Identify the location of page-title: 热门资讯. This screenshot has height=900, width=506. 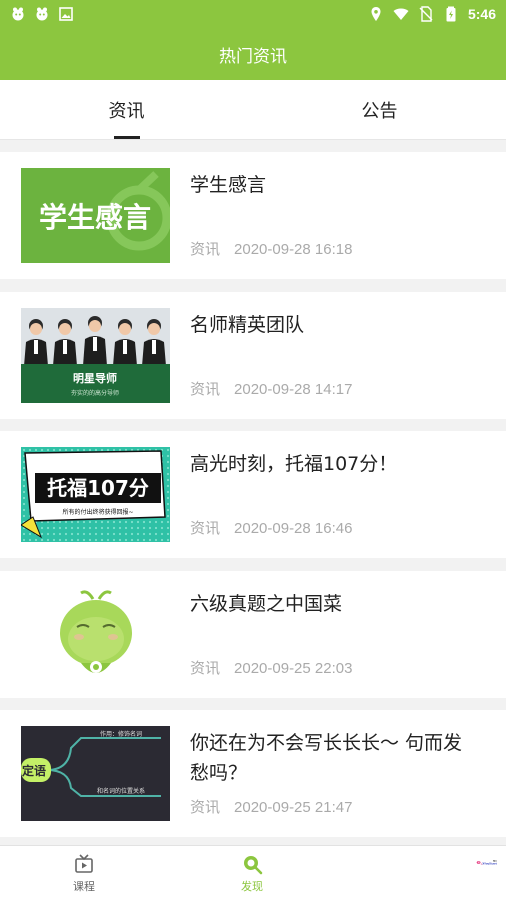
(253, 56).